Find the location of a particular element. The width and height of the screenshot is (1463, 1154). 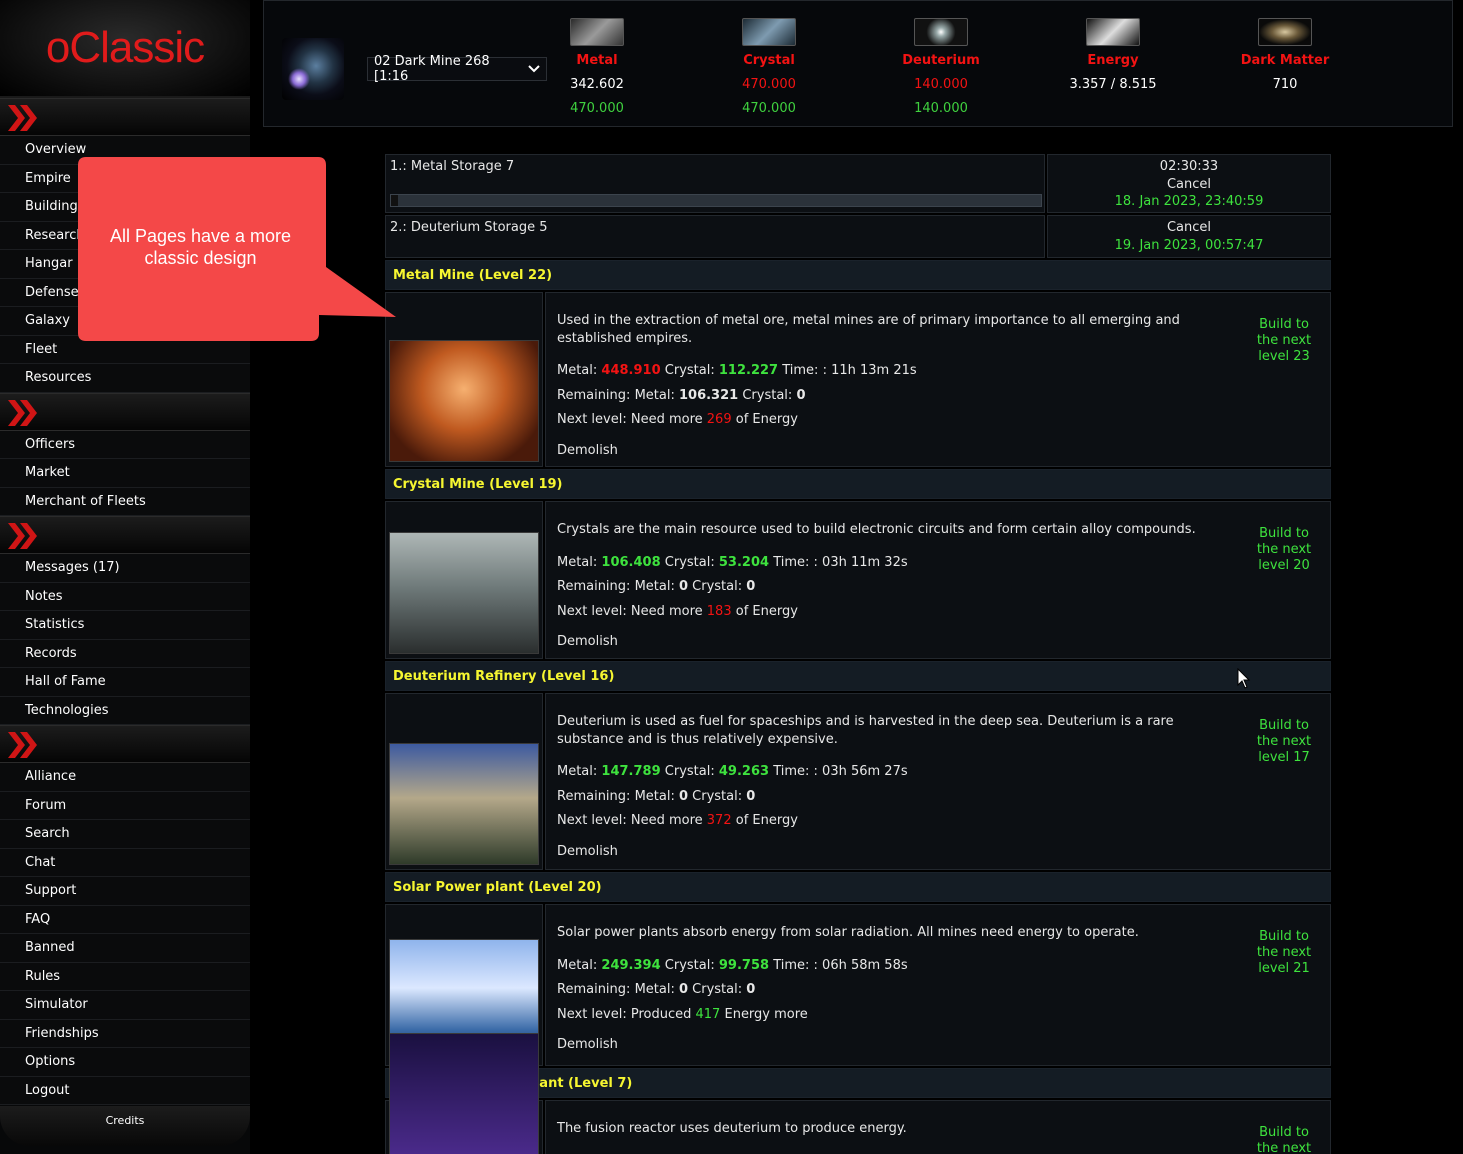

sidebar-item-forum: Forum is located at coordinates (125, 805).